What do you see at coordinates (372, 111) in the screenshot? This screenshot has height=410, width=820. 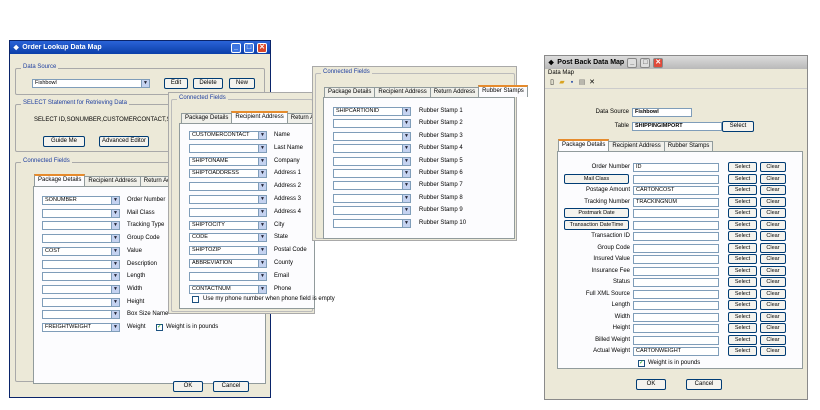 I see `field-select: SHIPCARTIONID ▼` at bounding box center [372, 111].